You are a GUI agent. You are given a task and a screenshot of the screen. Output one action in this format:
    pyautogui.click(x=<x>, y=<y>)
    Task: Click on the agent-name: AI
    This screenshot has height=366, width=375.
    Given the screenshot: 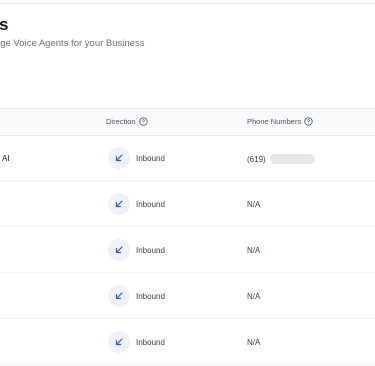 What is the action you would take?
    pyautogui.click(x=6, y=158)
    